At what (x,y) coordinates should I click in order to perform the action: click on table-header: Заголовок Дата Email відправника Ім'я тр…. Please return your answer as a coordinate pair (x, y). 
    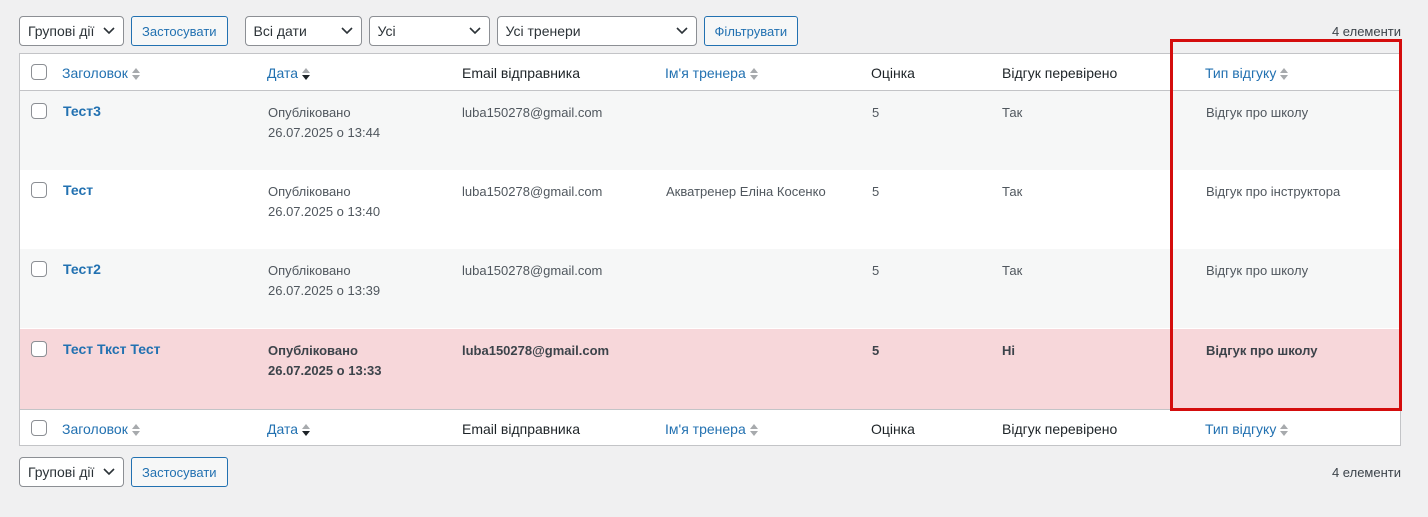
    Looking at the image, I should click on (710, 72).